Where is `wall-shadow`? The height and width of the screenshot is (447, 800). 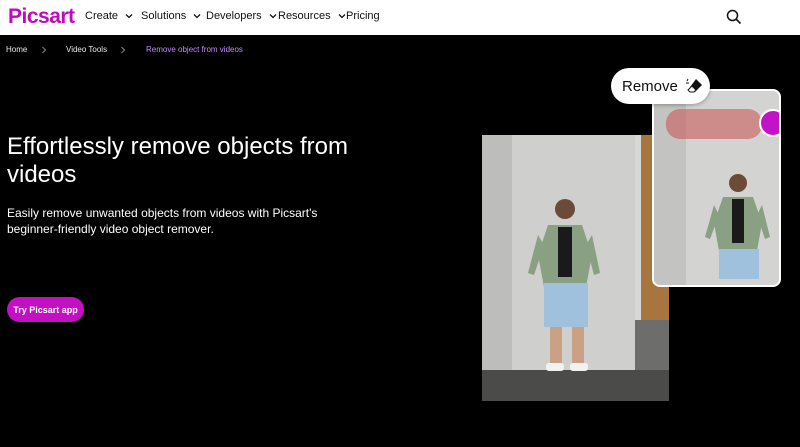
wall-shadow is located at coordinates (497, 268).